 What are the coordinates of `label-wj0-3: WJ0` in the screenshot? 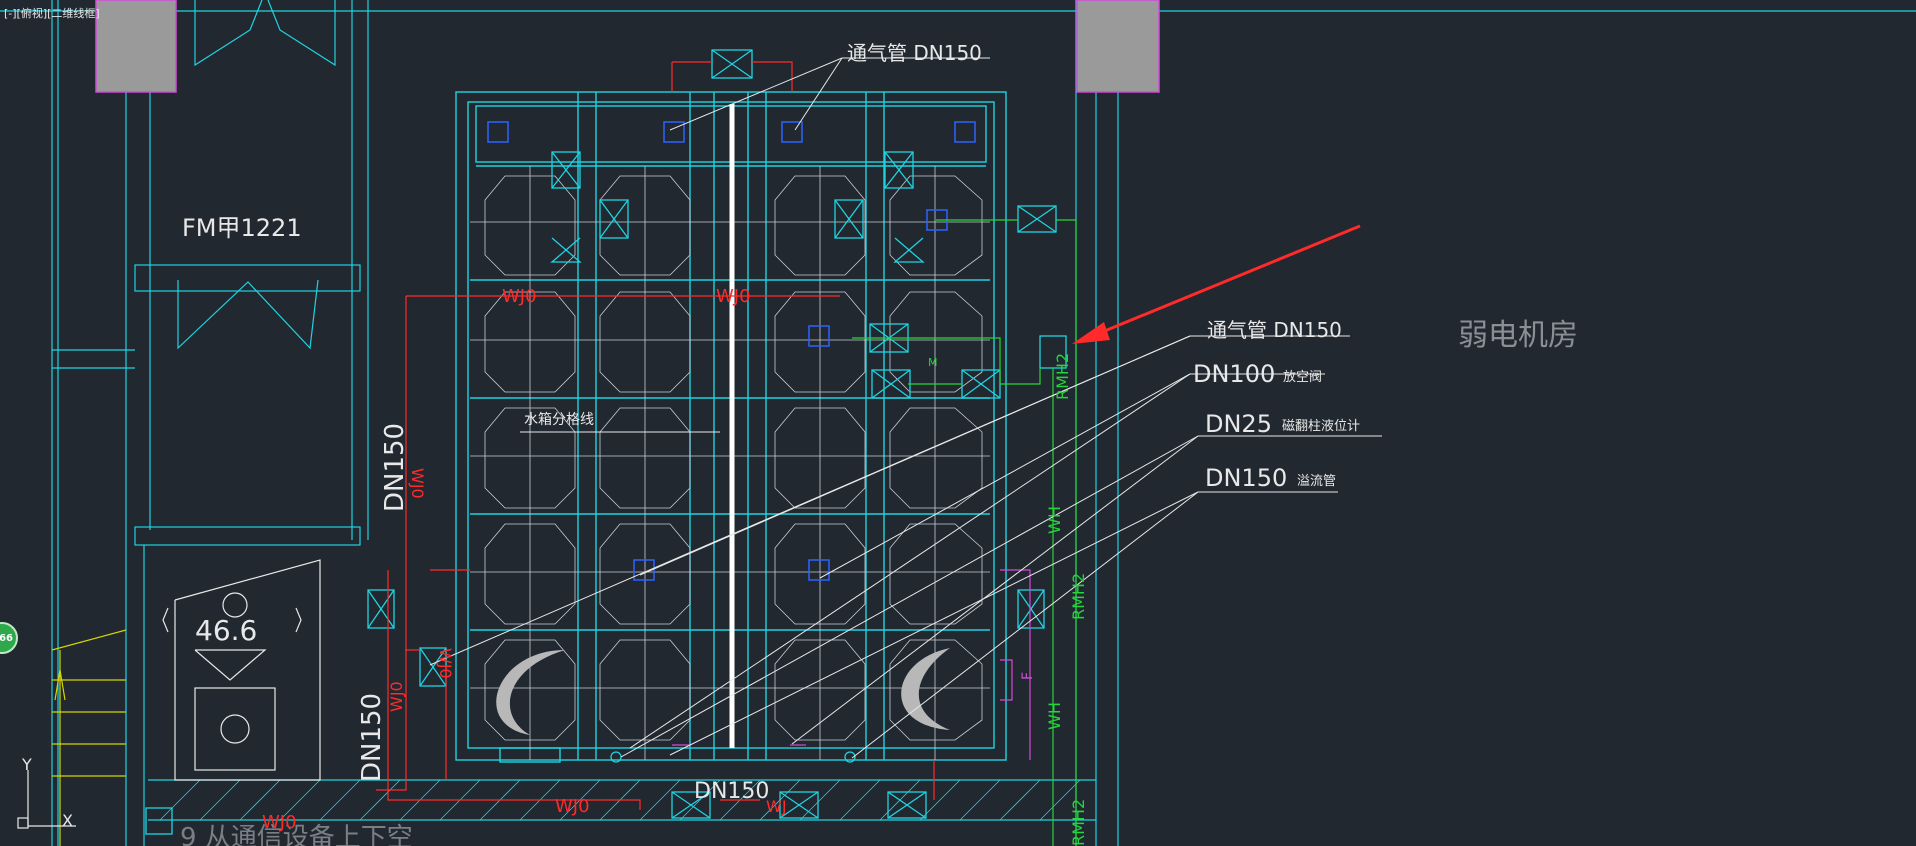 It's located at (572, 806).